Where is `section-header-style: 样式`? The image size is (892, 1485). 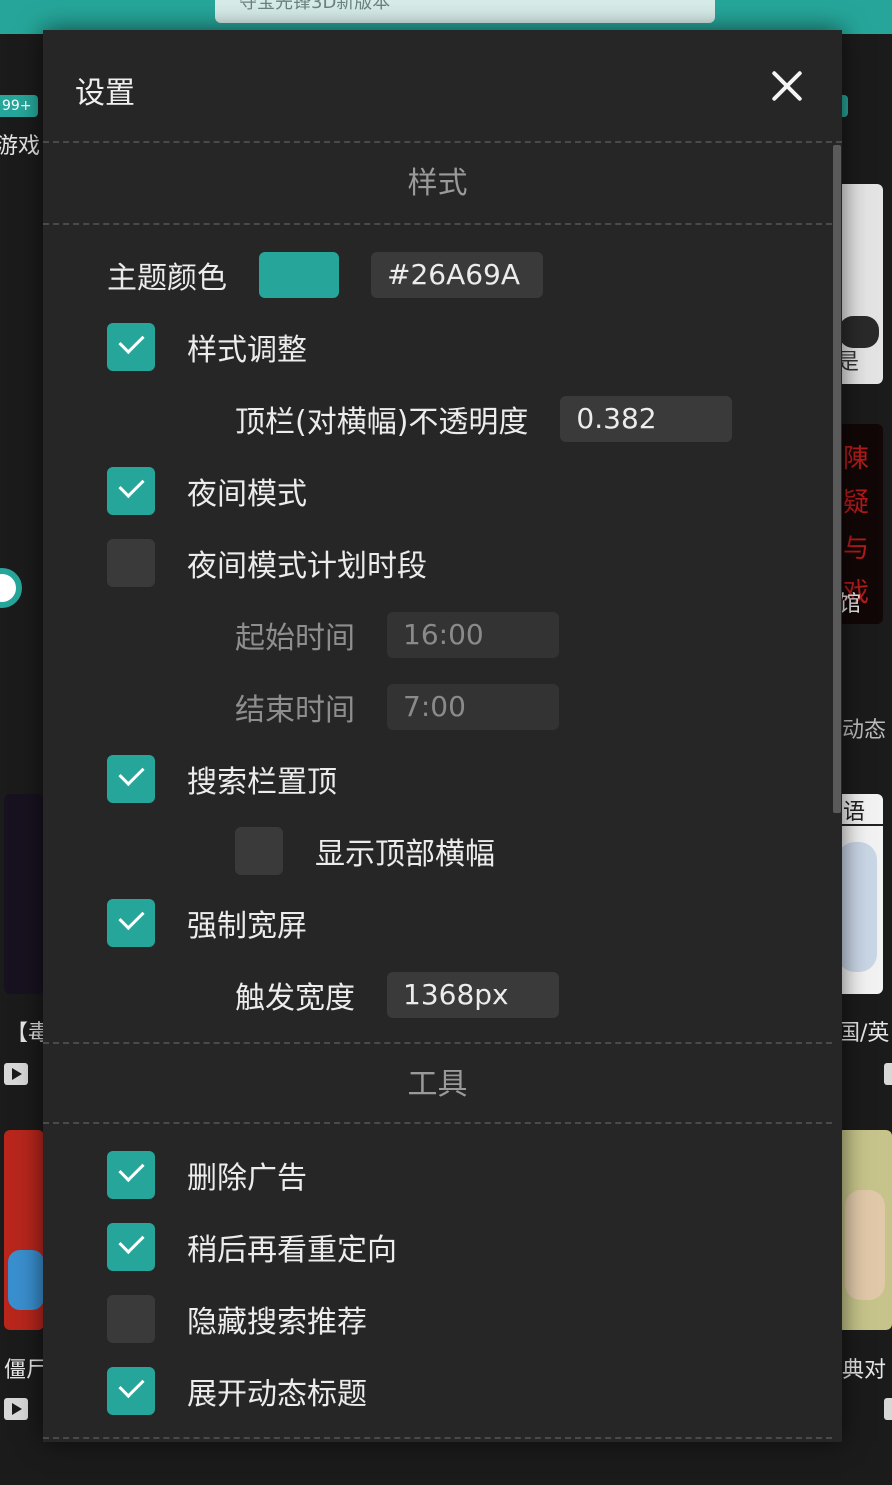
section-header-style: 样式 is located at coordinates (437, 184).